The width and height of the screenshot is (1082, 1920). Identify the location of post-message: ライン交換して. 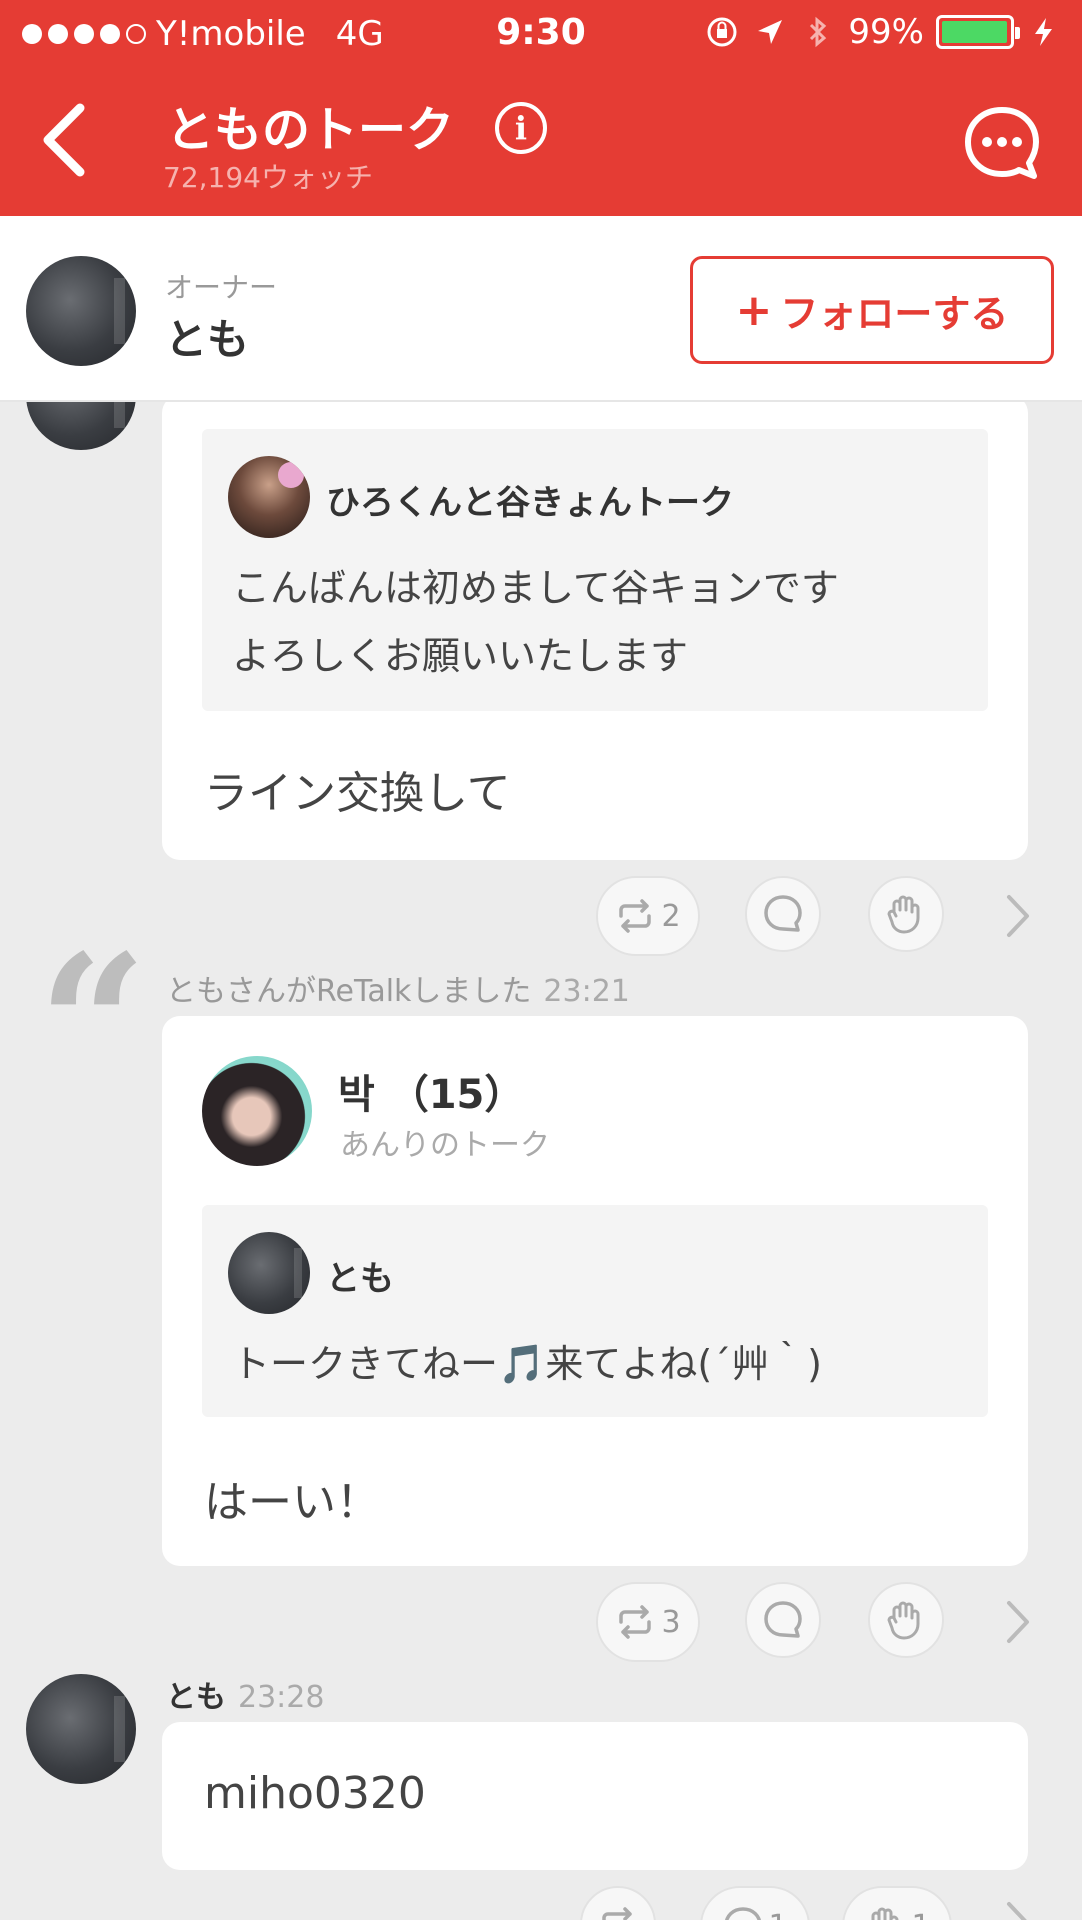
(357, 793).